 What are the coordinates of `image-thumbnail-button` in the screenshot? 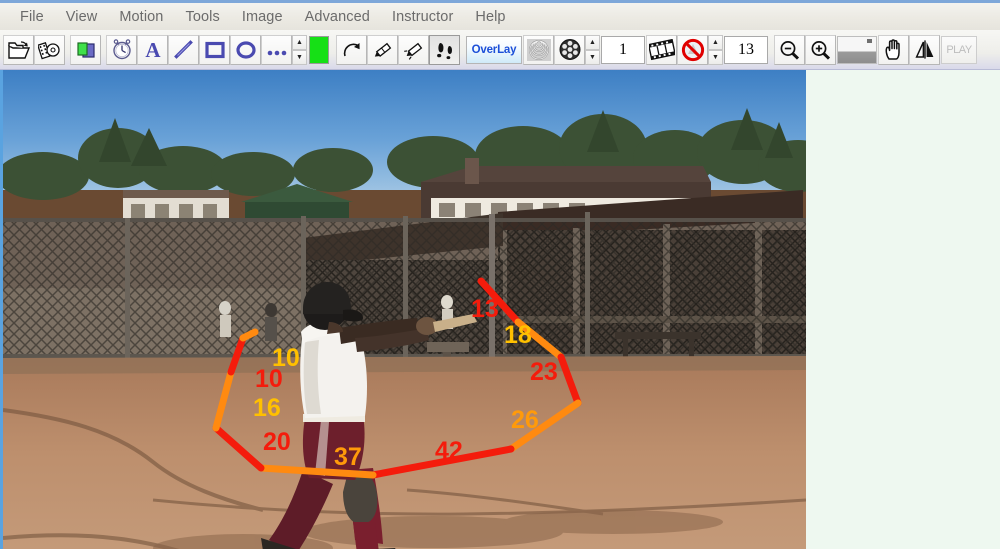 It's located at (857, 49).